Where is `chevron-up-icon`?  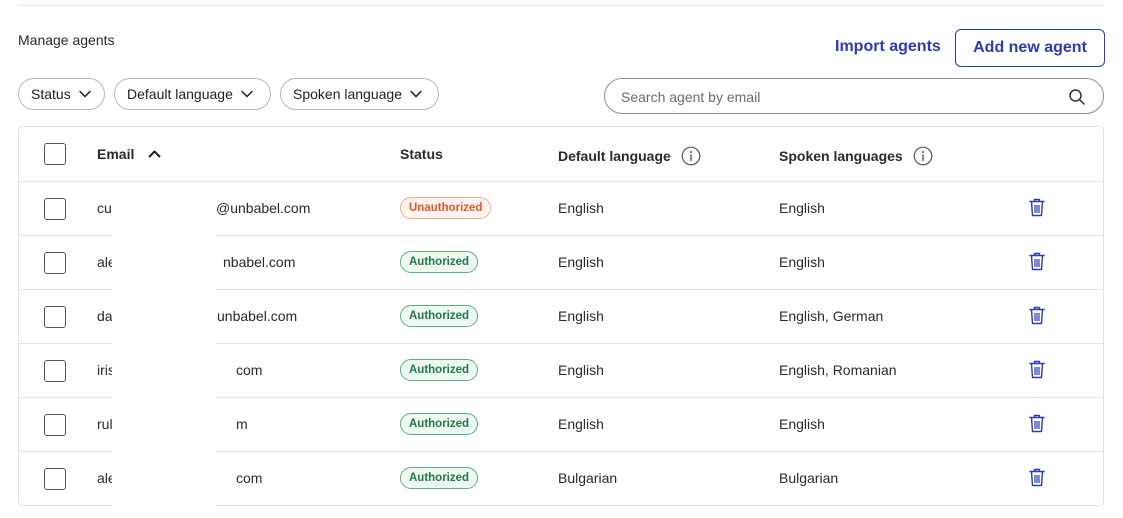 chevron-up-icon is located at coordinates (154, 154).